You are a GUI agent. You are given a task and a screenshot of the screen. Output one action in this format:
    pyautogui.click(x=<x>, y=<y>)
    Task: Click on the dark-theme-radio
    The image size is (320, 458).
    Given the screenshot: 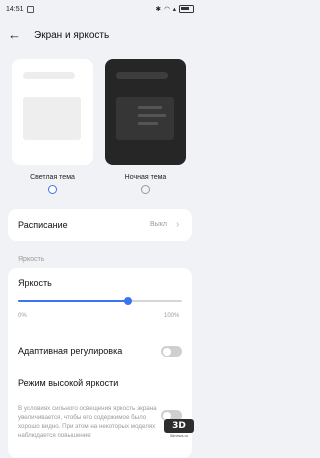 What is the action you would take?
    pyautogui.click(x=145, y=189)
    